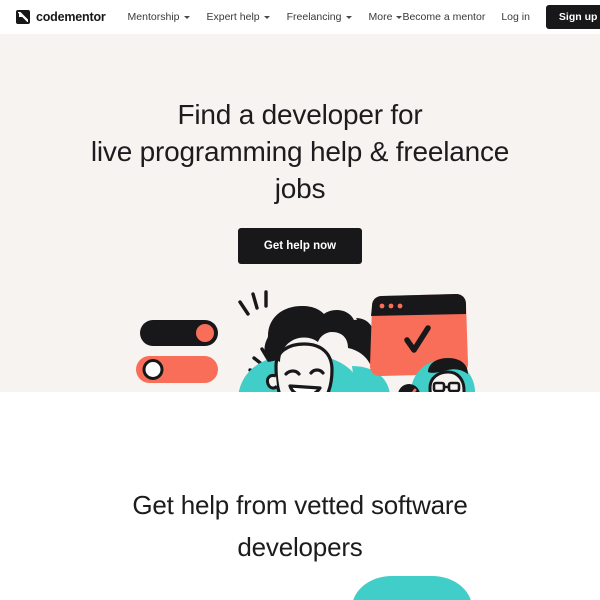  Describe the element at coordinates (300, 547) in the screenshot. I see `section-title-line-2: developers` at that location.